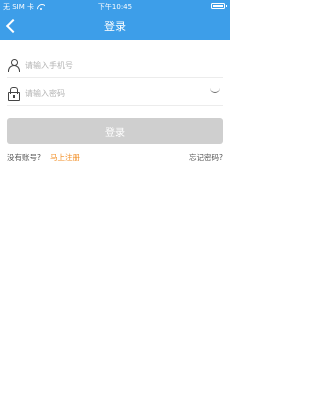  I want to click on forgot-password-link: 忘记密码?, so click(206, 157).